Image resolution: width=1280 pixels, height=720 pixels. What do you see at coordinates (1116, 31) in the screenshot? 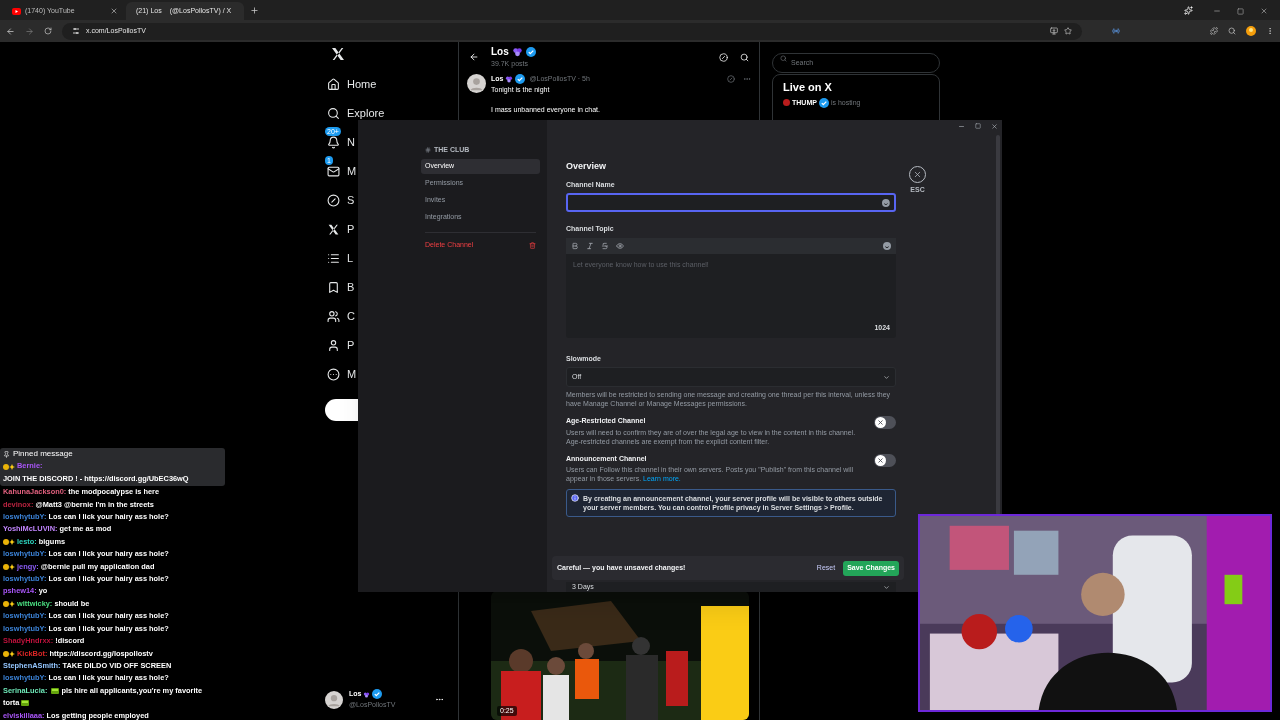
I see `broadcast-icon` at bounding box center [1116, 31].